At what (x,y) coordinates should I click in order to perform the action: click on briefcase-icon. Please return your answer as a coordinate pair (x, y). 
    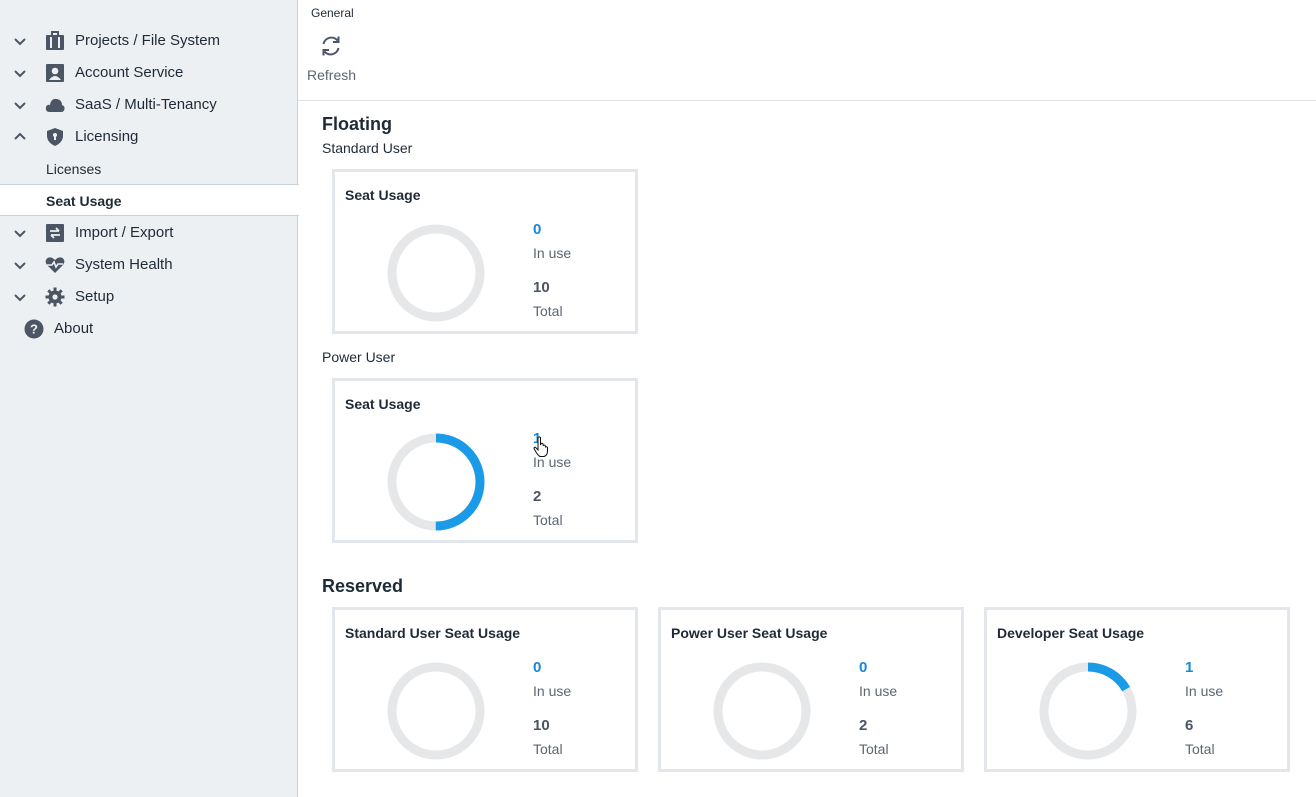
    Looking at the image, I should click on (55, 40).